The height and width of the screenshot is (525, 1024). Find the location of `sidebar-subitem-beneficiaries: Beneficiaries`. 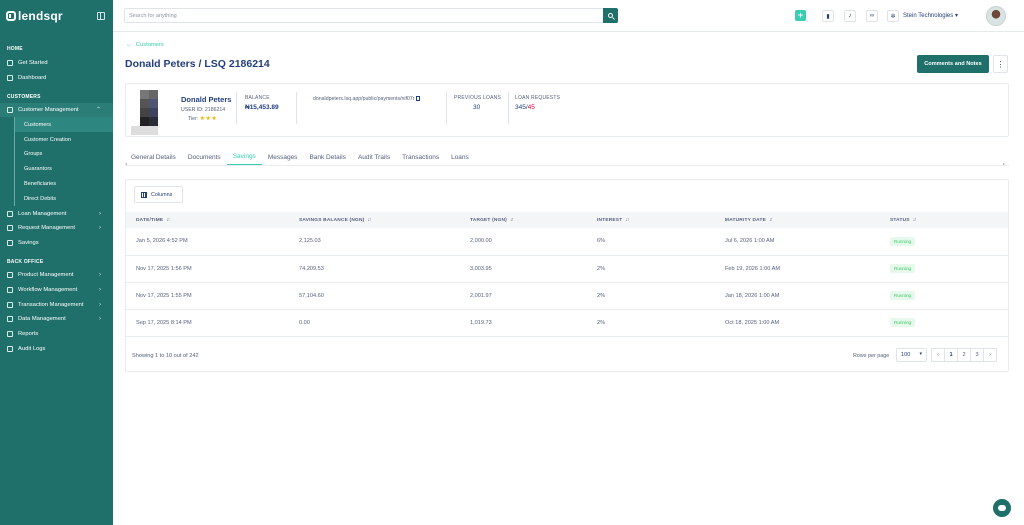

sidebar-subitem-beneficiaries: Beneficiaries is located at coordinates (64, 184).